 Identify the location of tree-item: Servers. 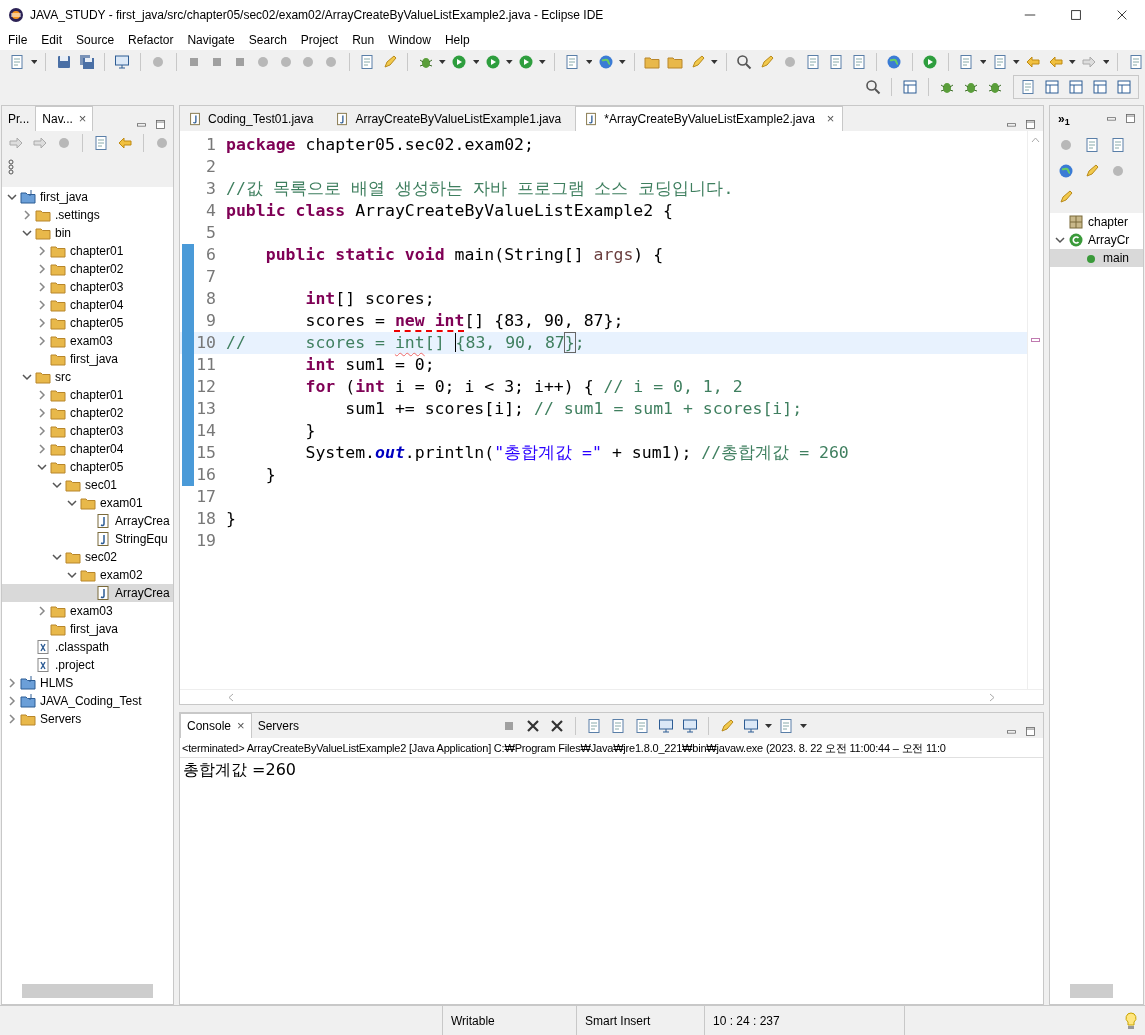
(87, 719).